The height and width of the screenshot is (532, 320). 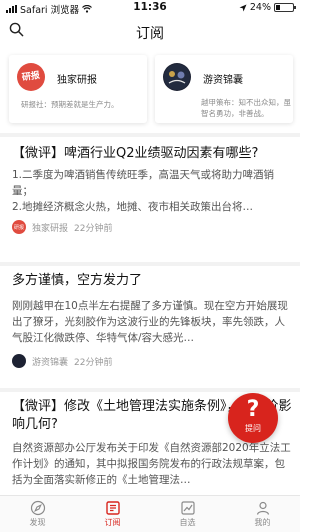 I want to click on tab-profile: 我的, so click(x=262, y=514).